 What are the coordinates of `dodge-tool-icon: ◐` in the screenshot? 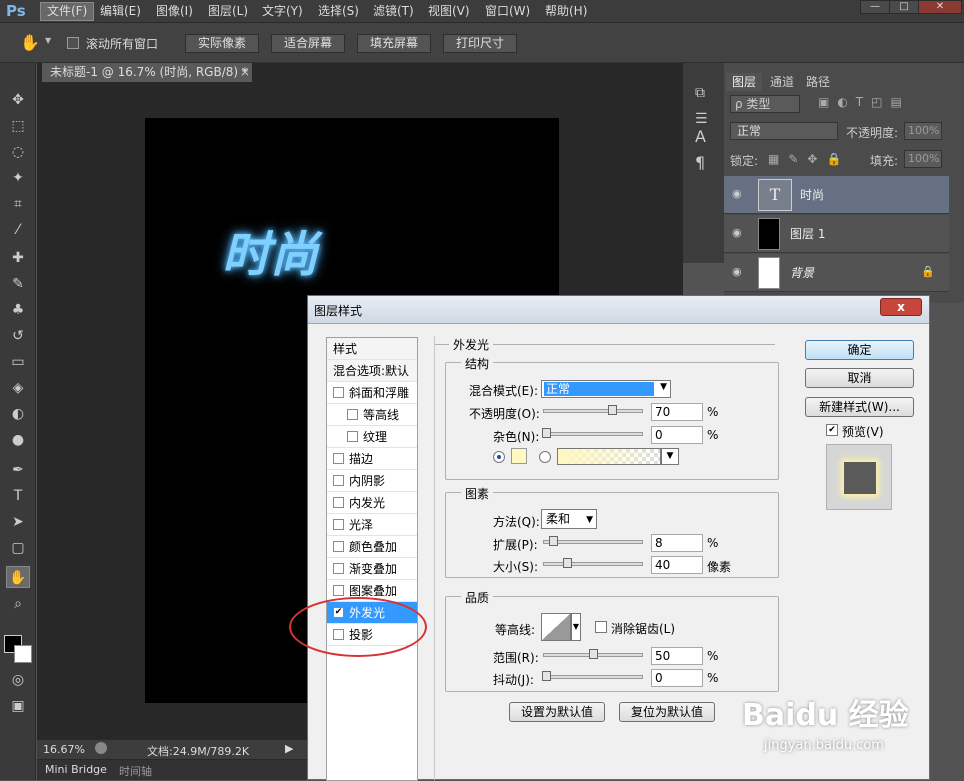 It's located at (18, 414).